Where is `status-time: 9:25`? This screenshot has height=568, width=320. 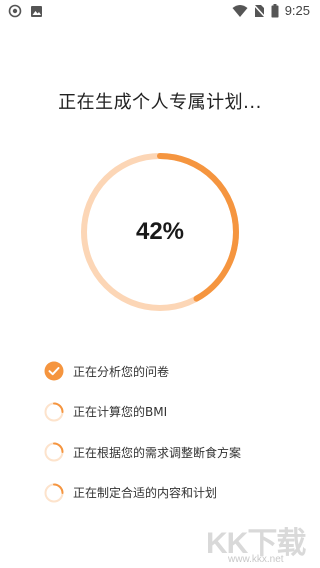
status-time: 9:25 is located at coordinates (297, 10).